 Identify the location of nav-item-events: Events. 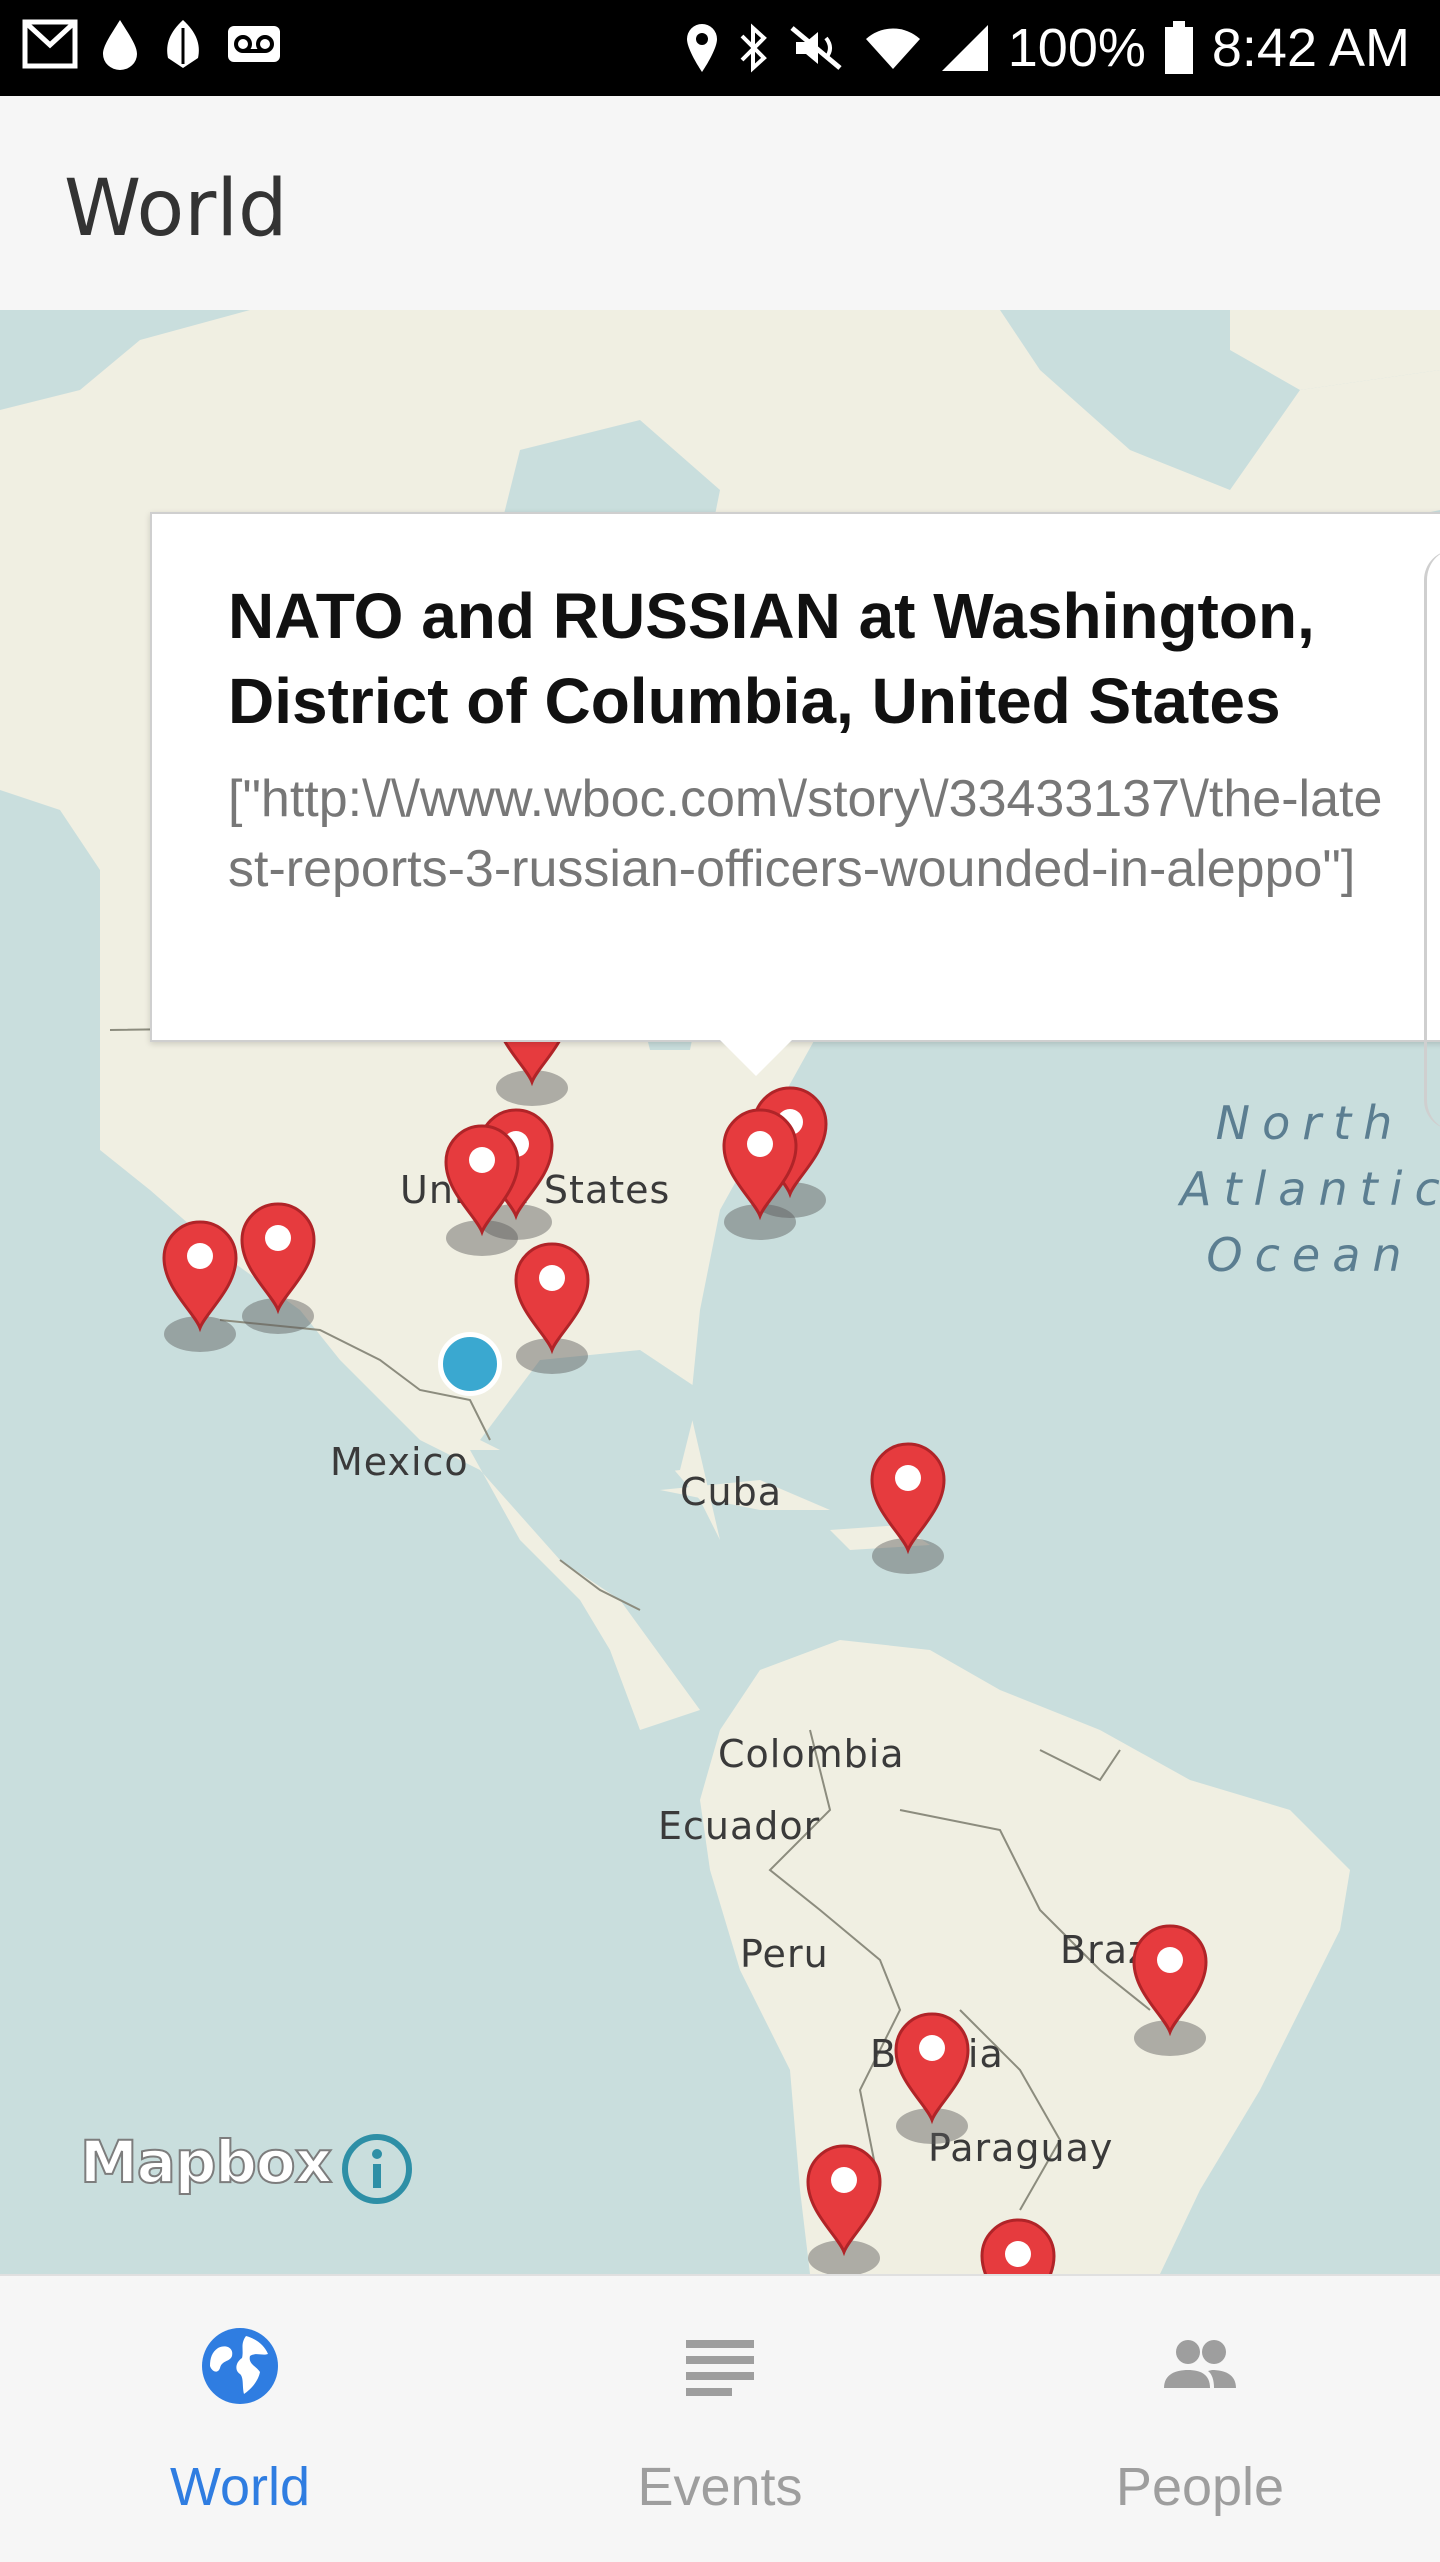
(720, 2419).